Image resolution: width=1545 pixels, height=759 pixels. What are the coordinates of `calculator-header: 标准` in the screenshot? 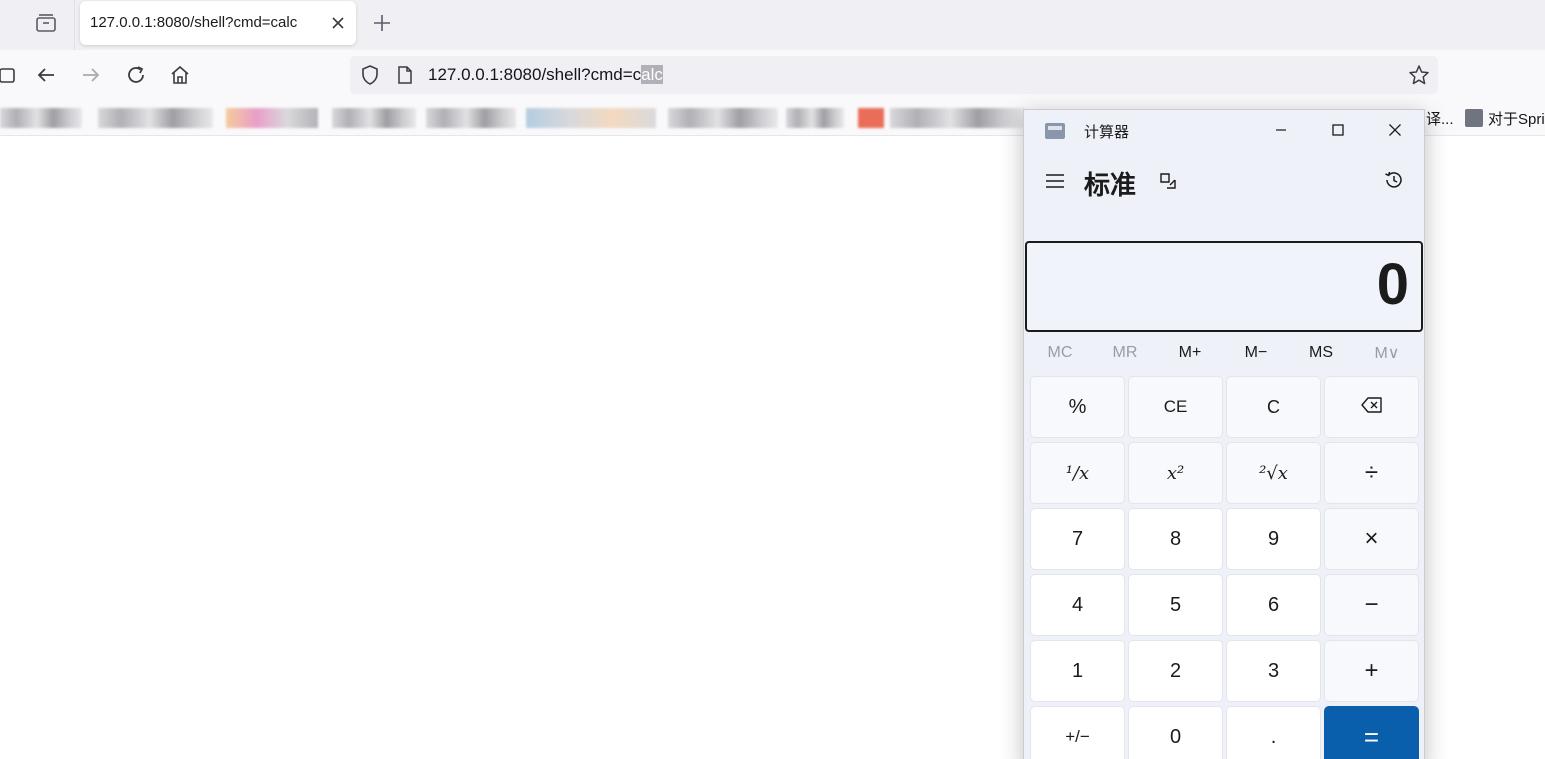 It's located at (1224, 181).